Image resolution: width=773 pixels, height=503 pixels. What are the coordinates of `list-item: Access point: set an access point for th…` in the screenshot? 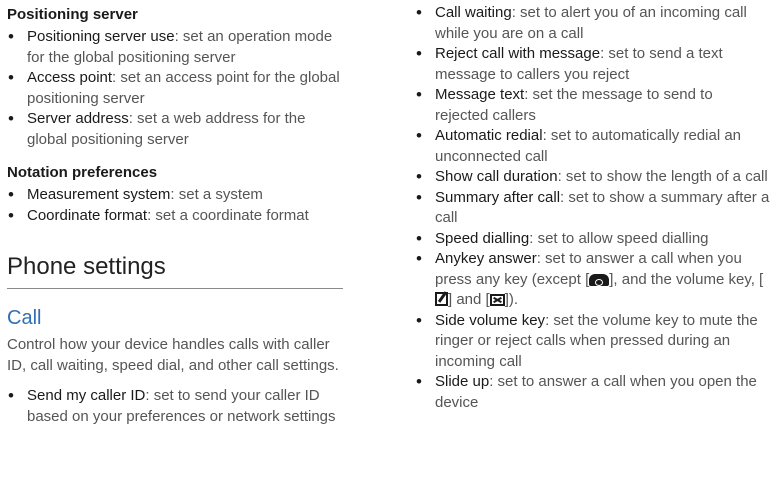 It's located at (177, 88).